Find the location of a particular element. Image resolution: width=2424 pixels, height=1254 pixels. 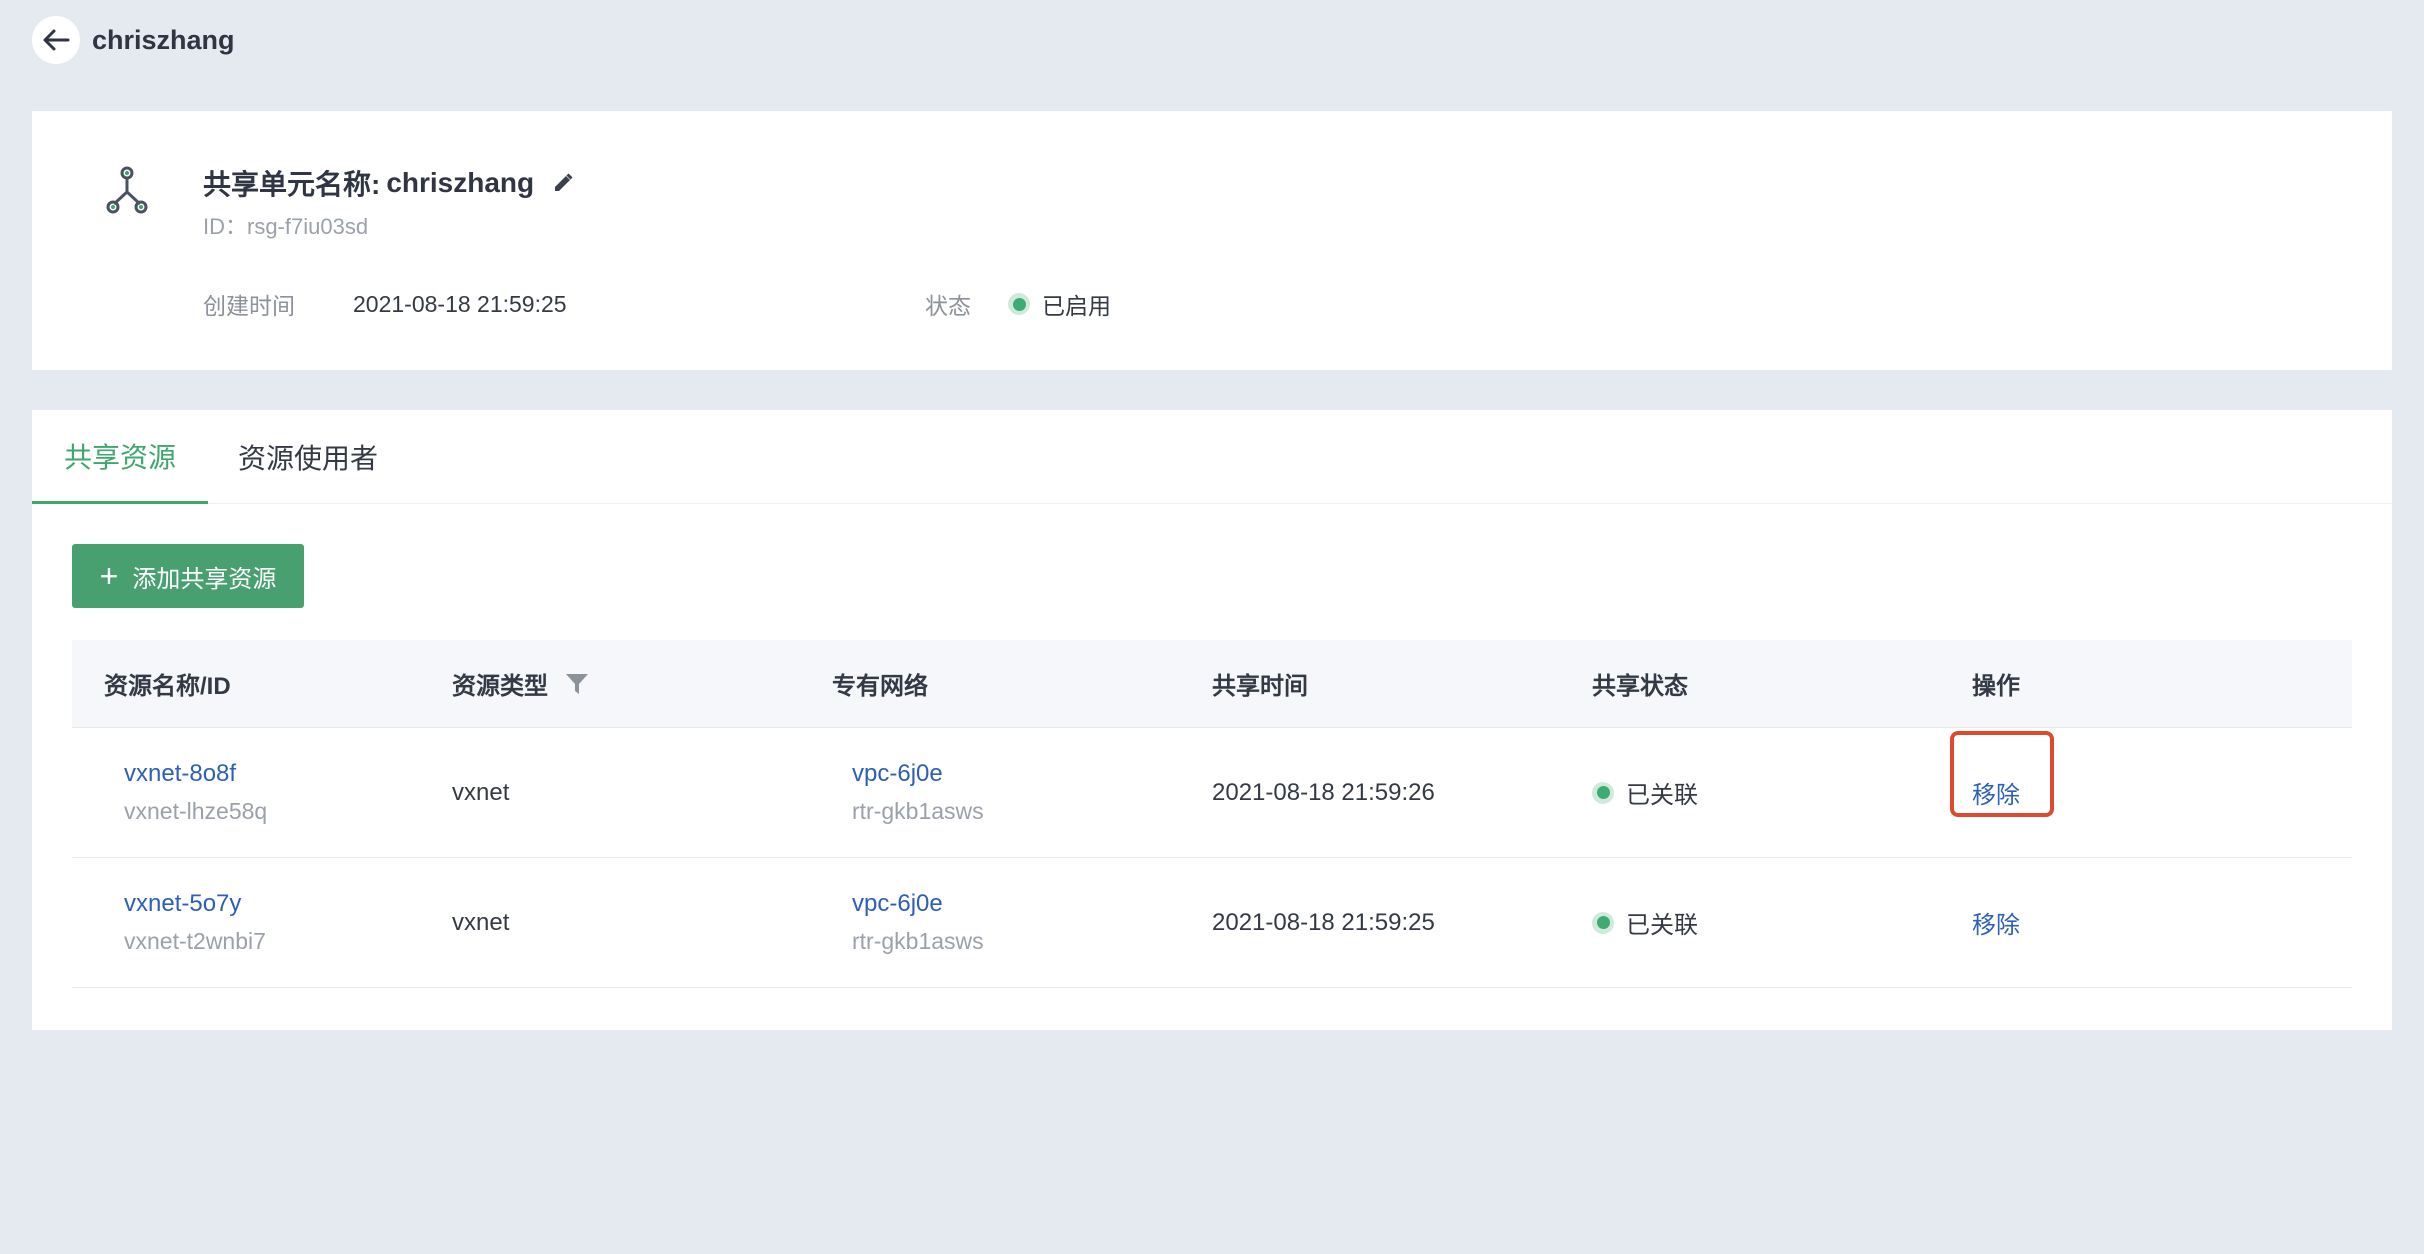

add-shared-resource-button: + 添加共享资源 is located at coordinates (188, 576).